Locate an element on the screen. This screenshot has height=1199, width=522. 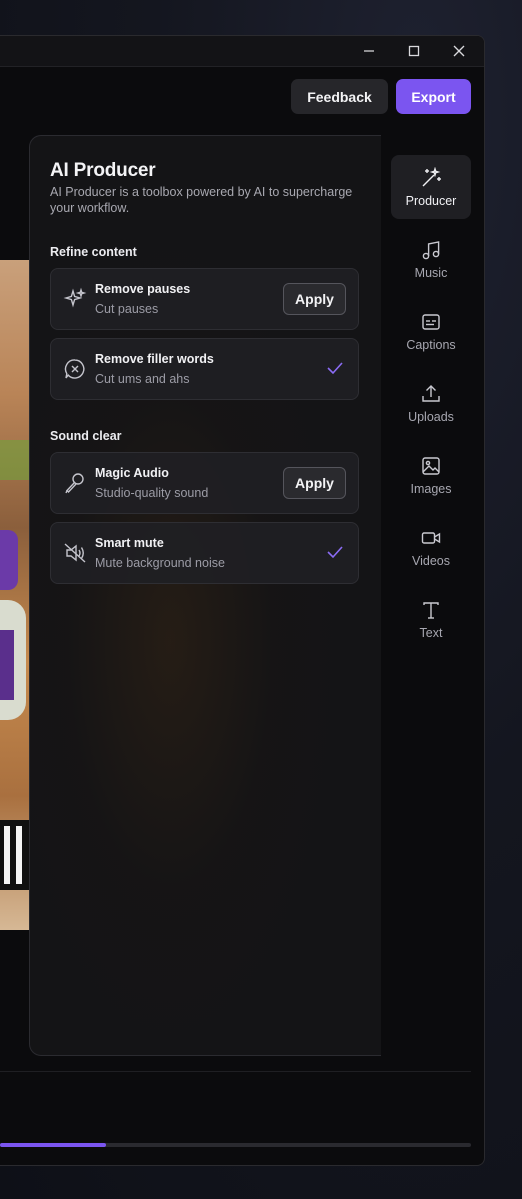
timeline-progress is located at coordinates (235, 1145).